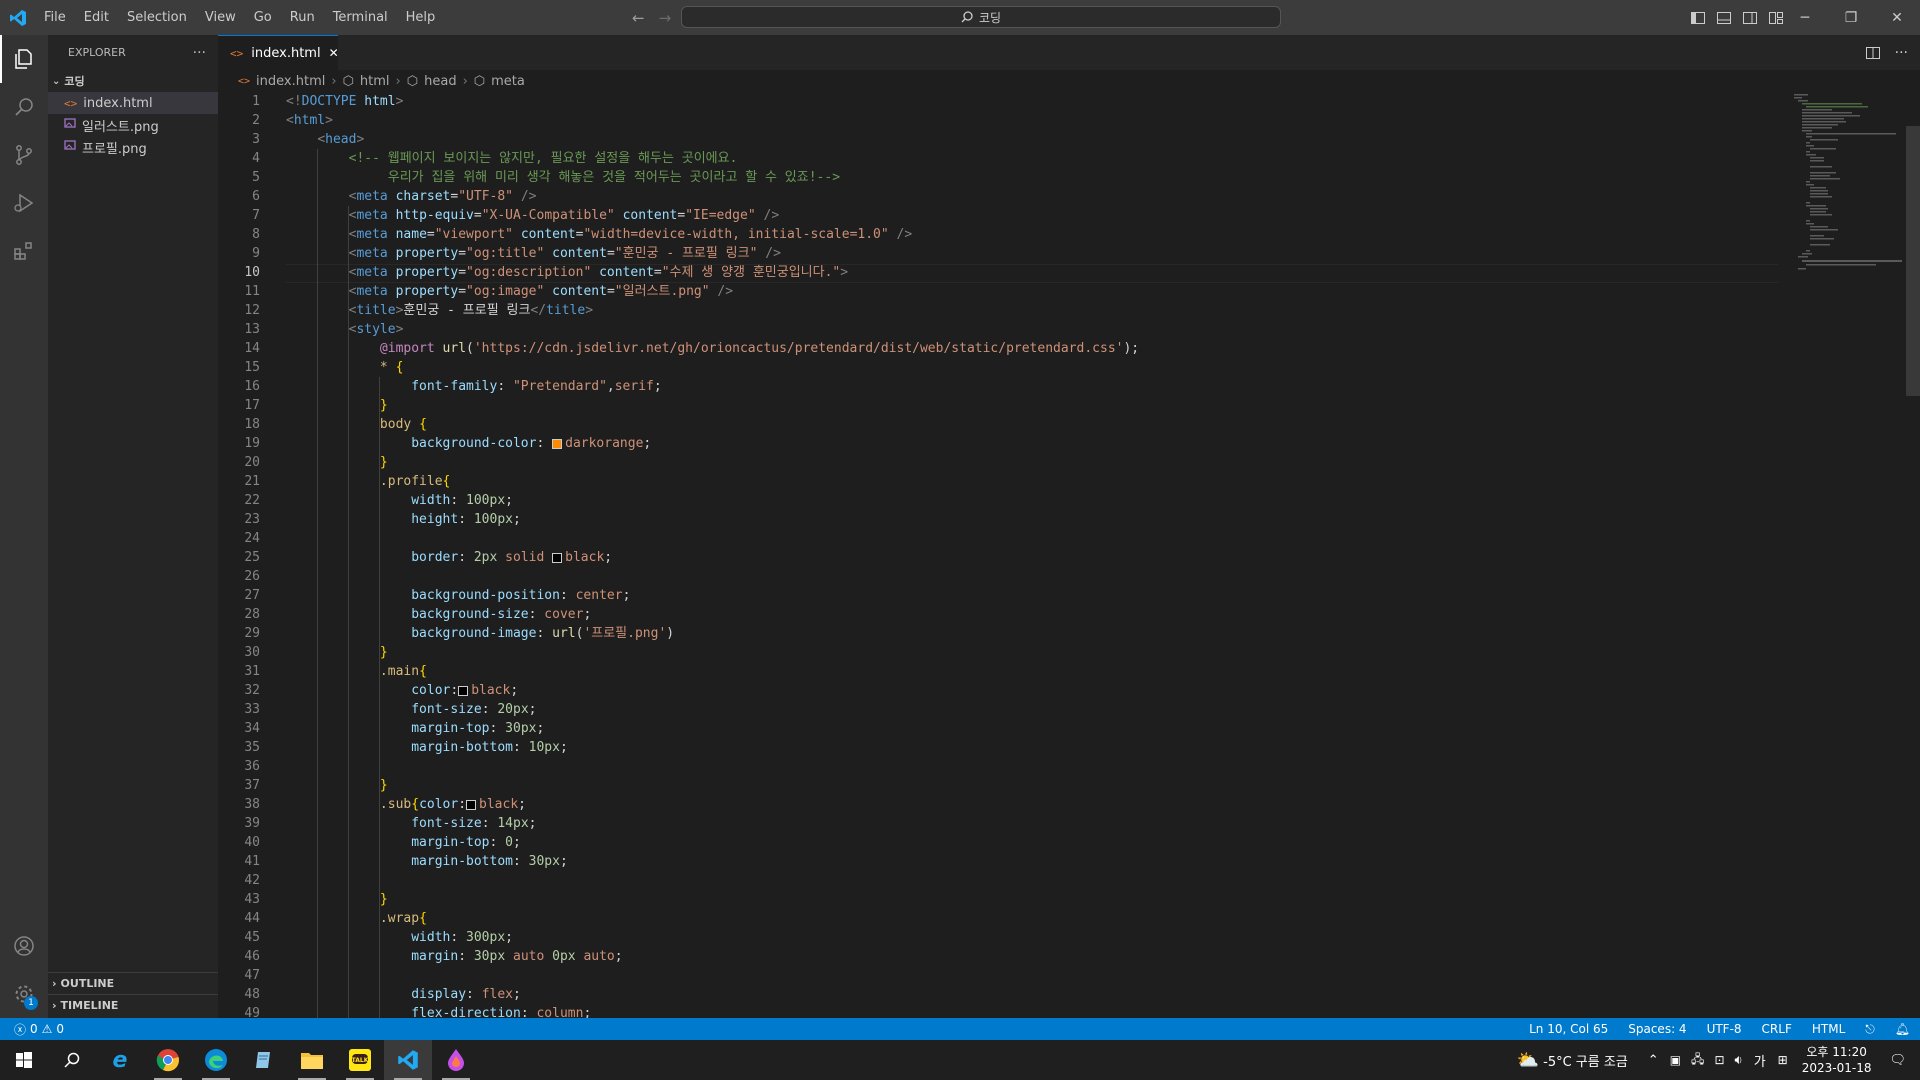 The height and width of the screenshot is (1080, 1920). I want to click on code-token: ;, so click(657, 386).